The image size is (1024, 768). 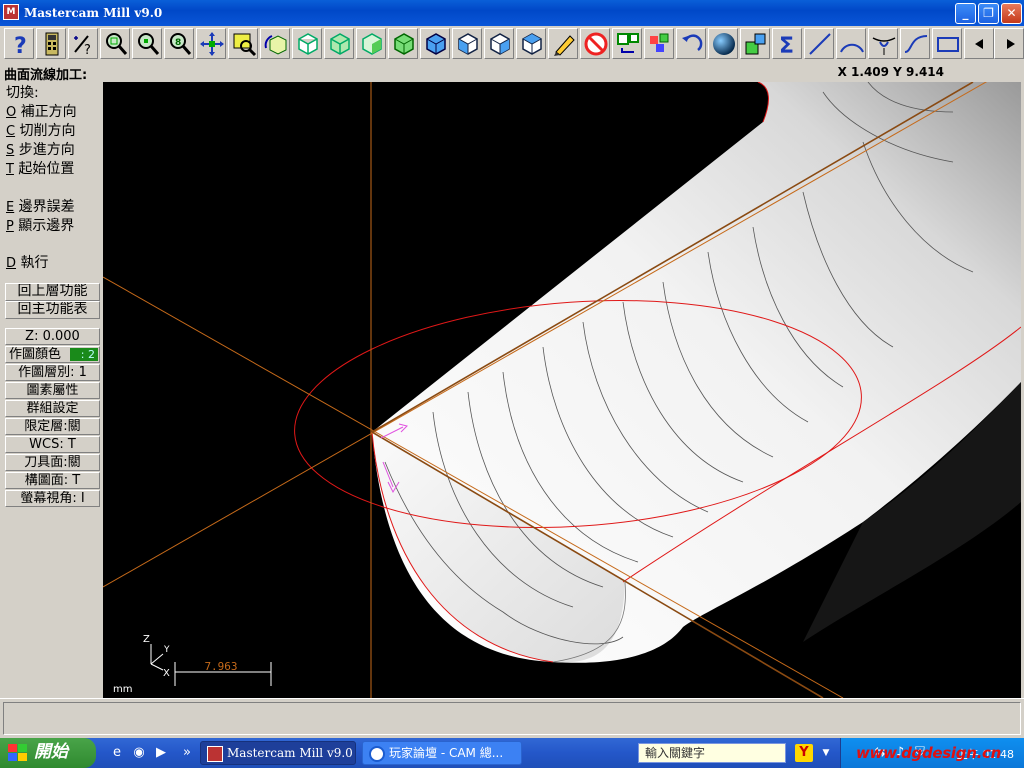 I want to click on layers-button, so click(x=659, y=43).